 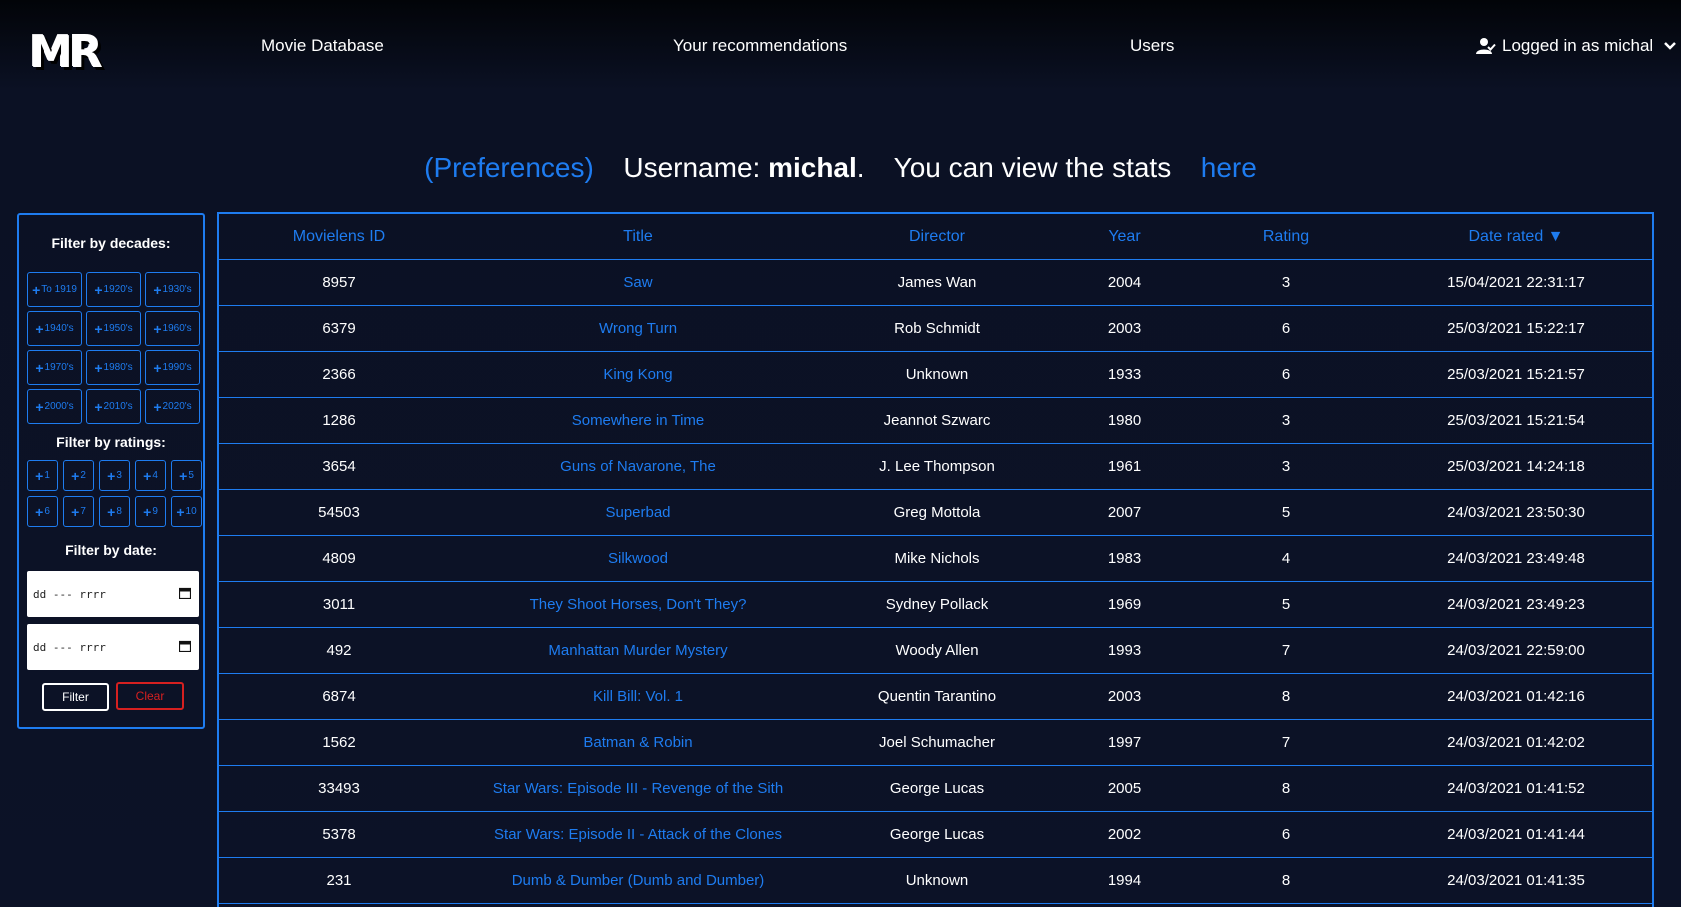 I want to click on movie-title-link: King Kong, so click(x=638, y=374).